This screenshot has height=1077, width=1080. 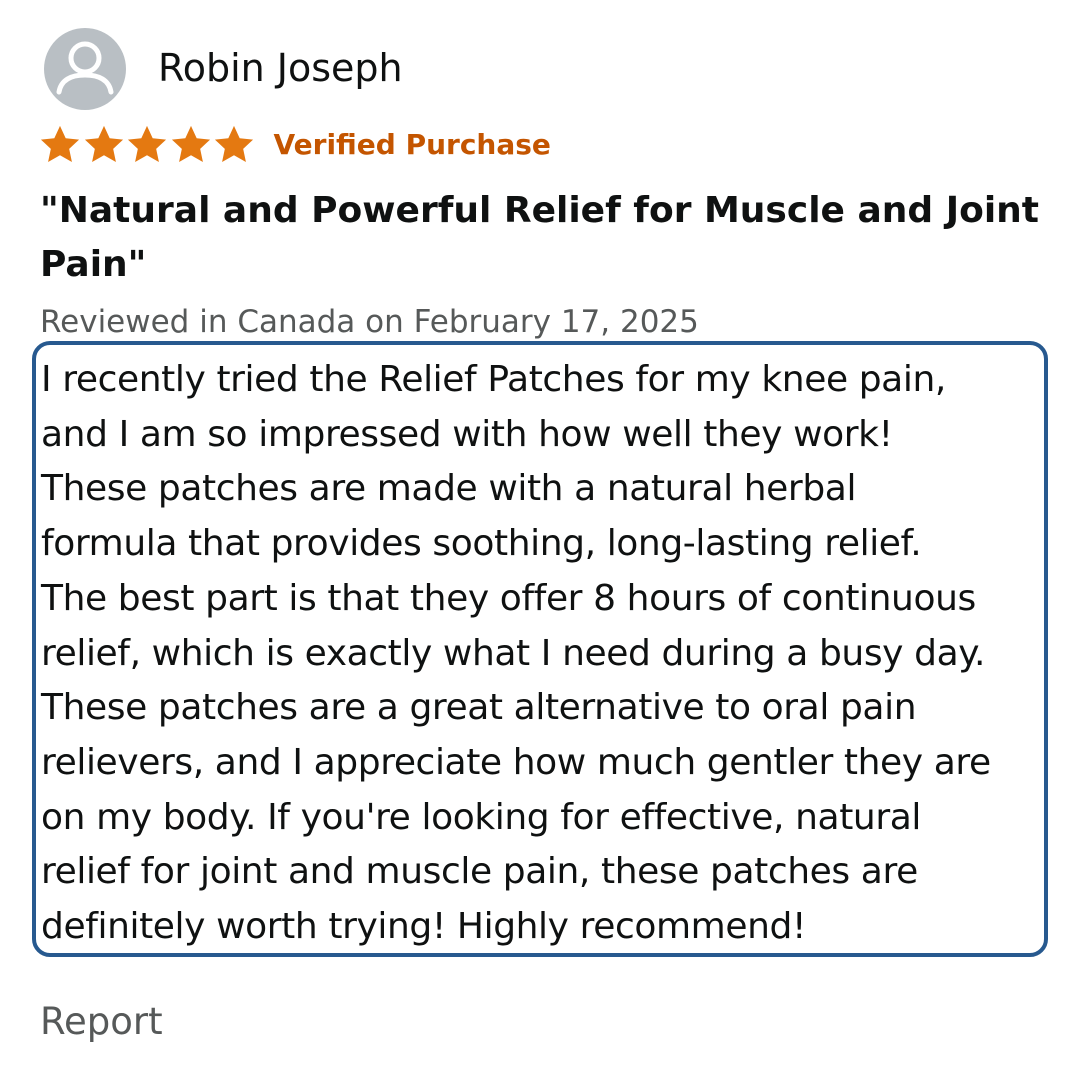 I want to click on avatar, so click(x=85, y=69).